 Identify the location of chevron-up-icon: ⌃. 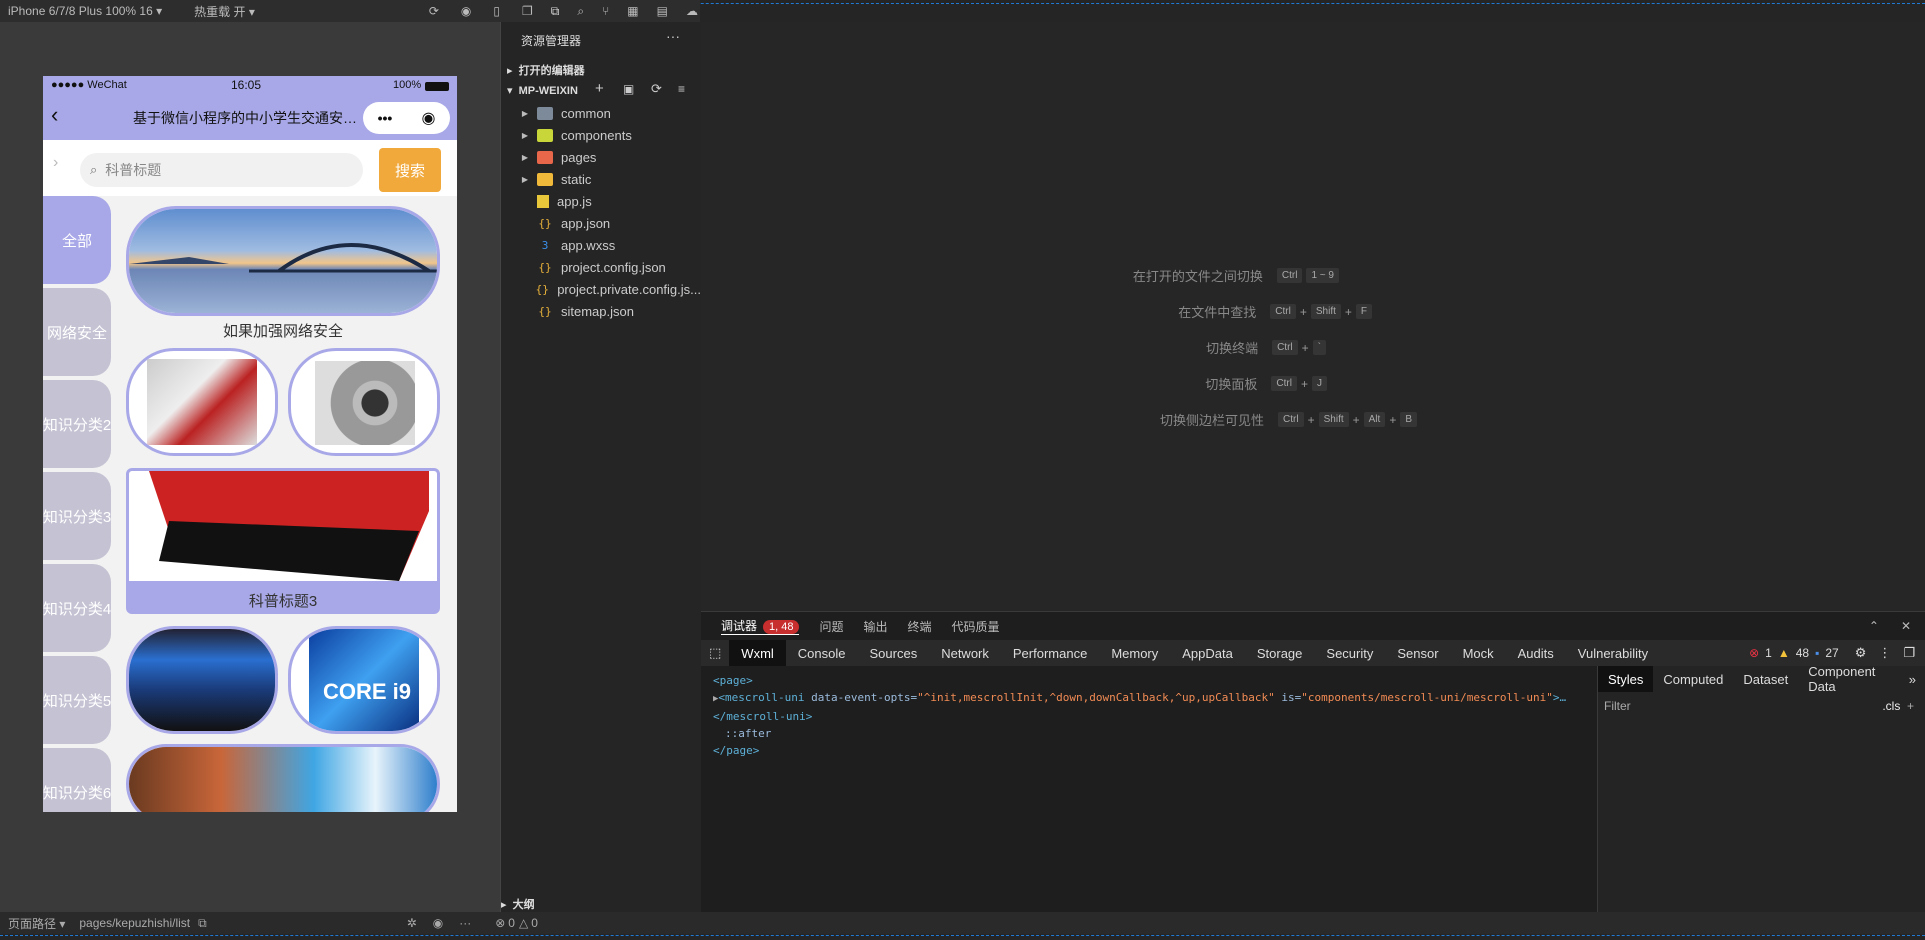
(1874, 626).